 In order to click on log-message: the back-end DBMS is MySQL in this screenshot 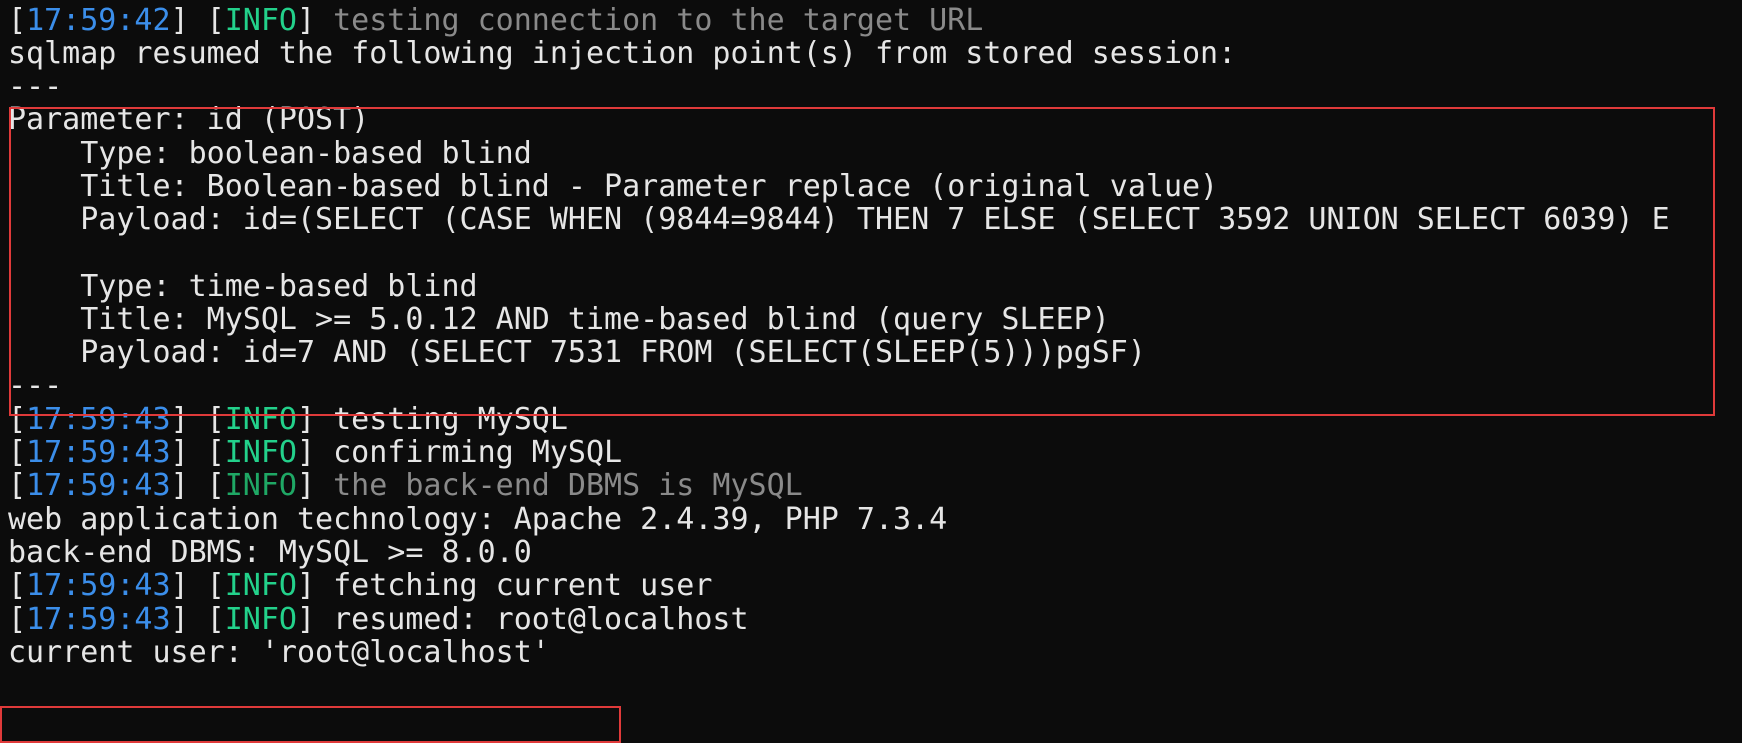, I will do `click(568, 485)`.